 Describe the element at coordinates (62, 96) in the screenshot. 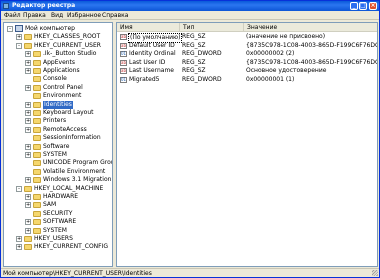

I see `tree-node-label: Environment` at that location.